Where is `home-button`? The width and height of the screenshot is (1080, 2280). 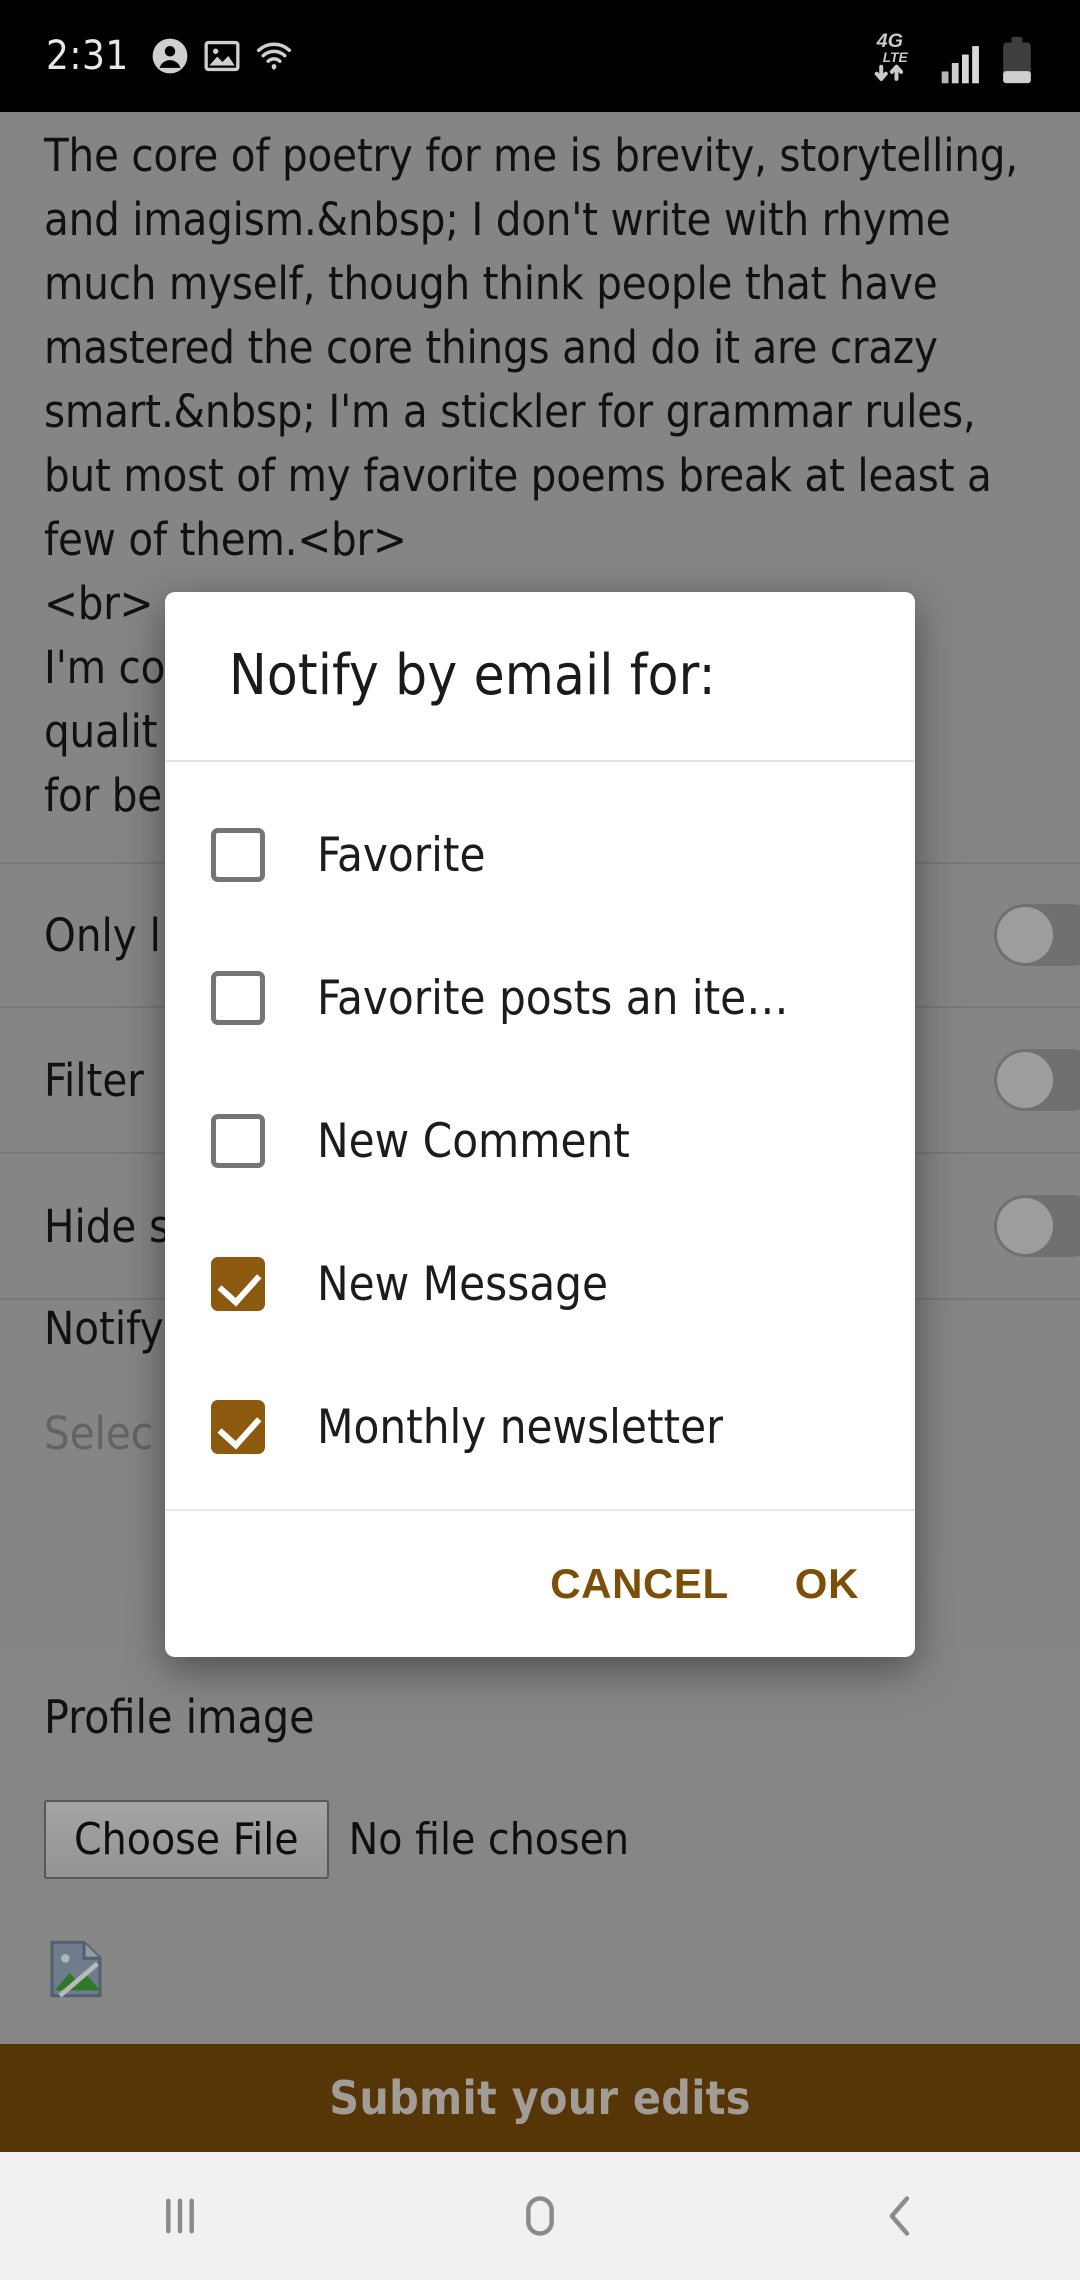 home-button is located at coordinates (540, 2216).